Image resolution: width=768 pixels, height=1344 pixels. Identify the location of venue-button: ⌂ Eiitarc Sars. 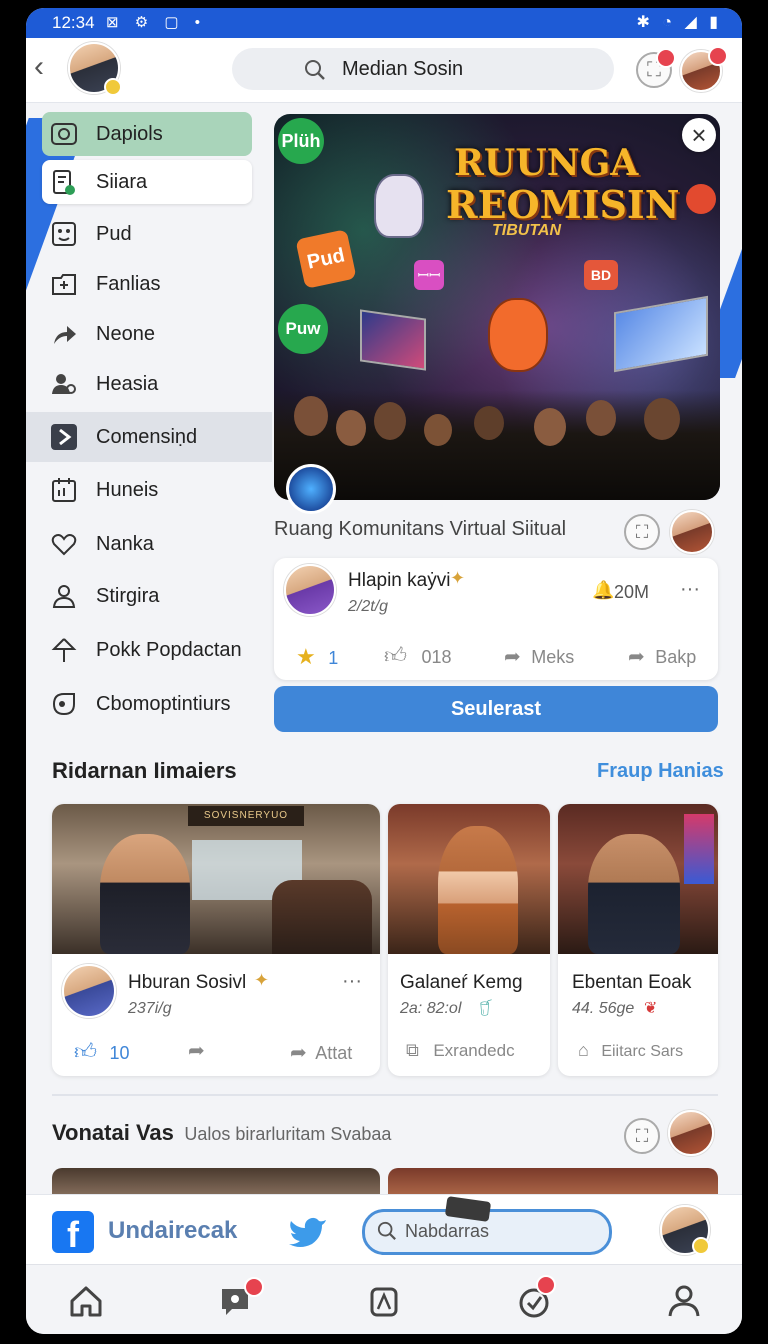
(630, 1050).